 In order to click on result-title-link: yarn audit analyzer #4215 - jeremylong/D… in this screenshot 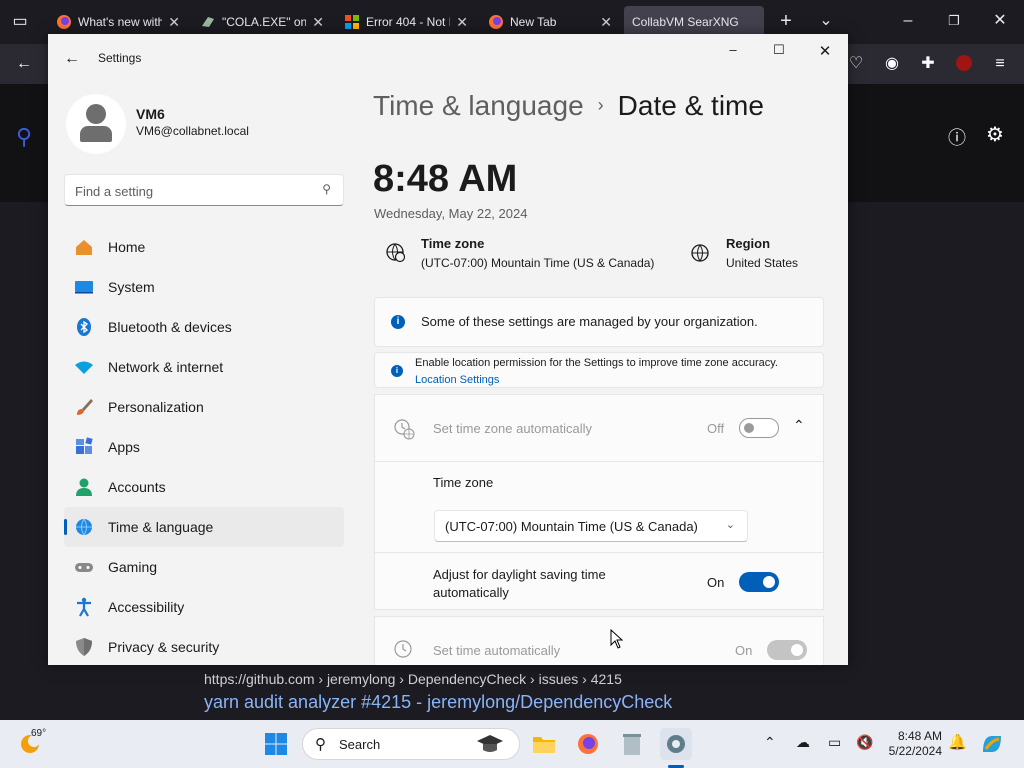, I will do `click(438, 702)`.